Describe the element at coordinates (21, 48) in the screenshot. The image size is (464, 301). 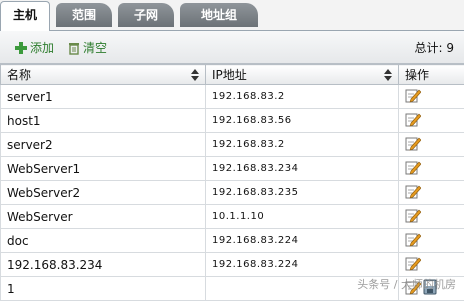
I see `plus-icon` at that location.